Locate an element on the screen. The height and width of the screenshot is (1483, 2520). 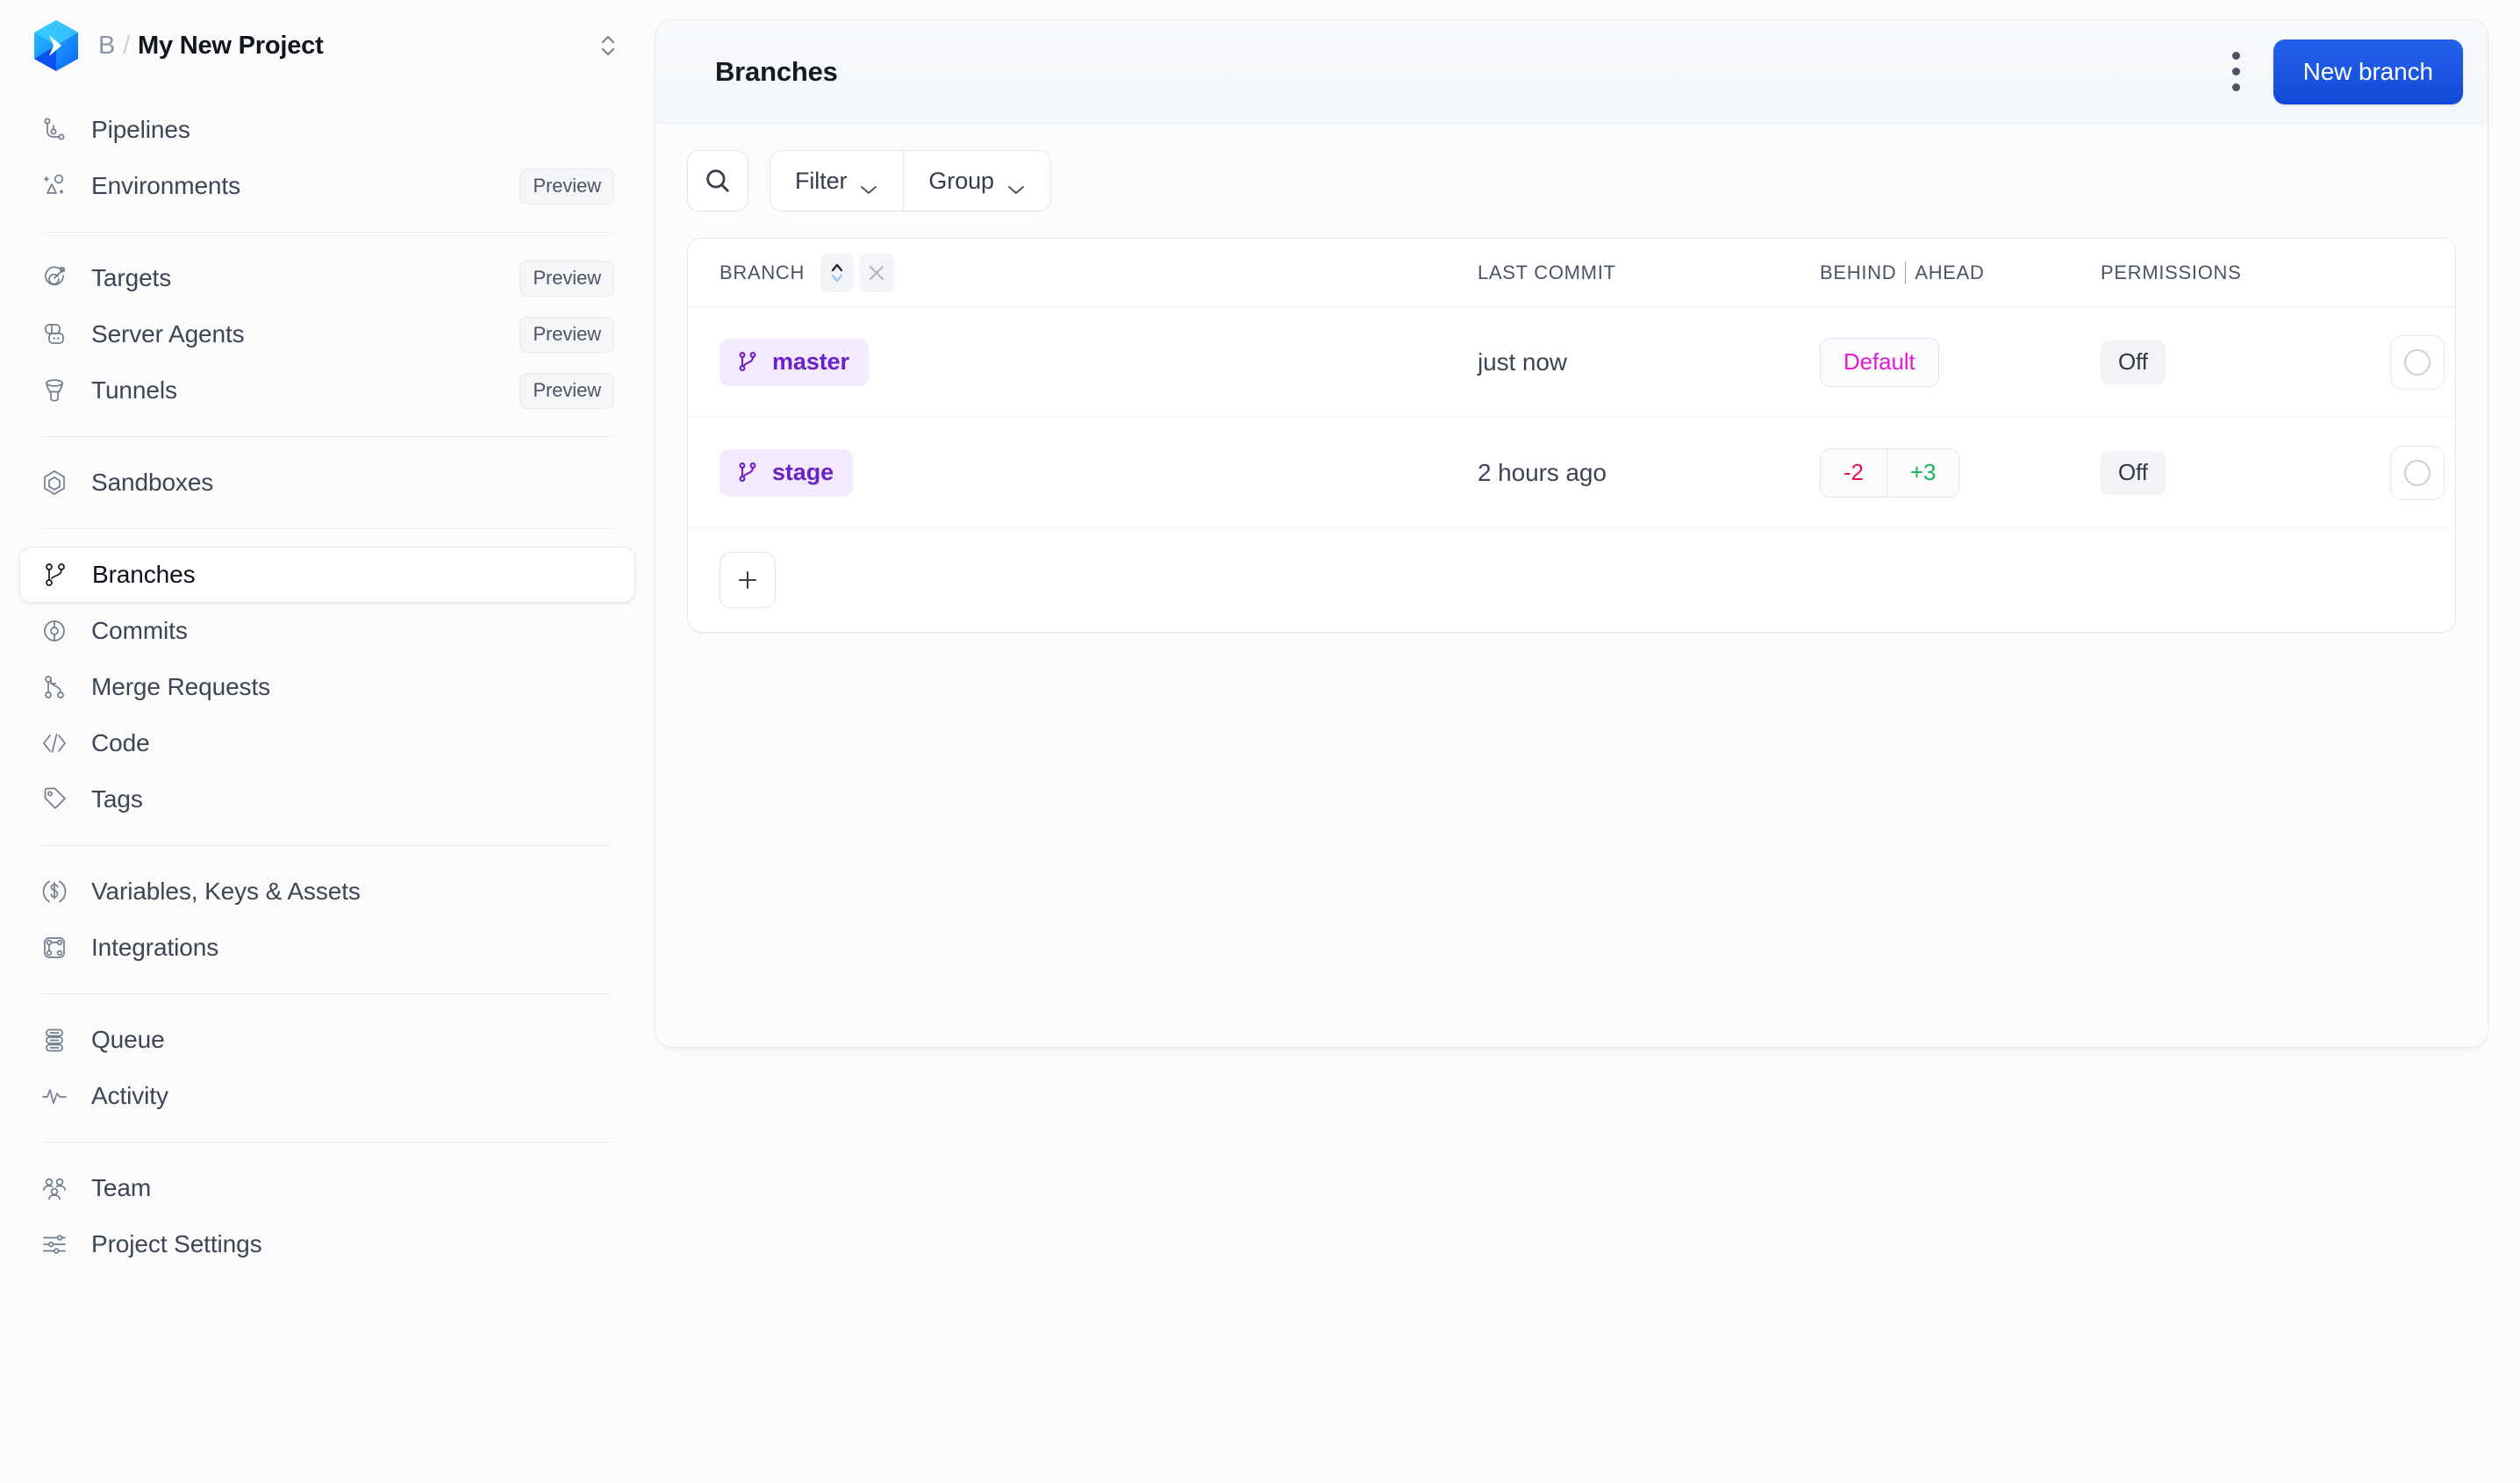
sidebar-item-label: Integrations is located at coordinates (155, 947).